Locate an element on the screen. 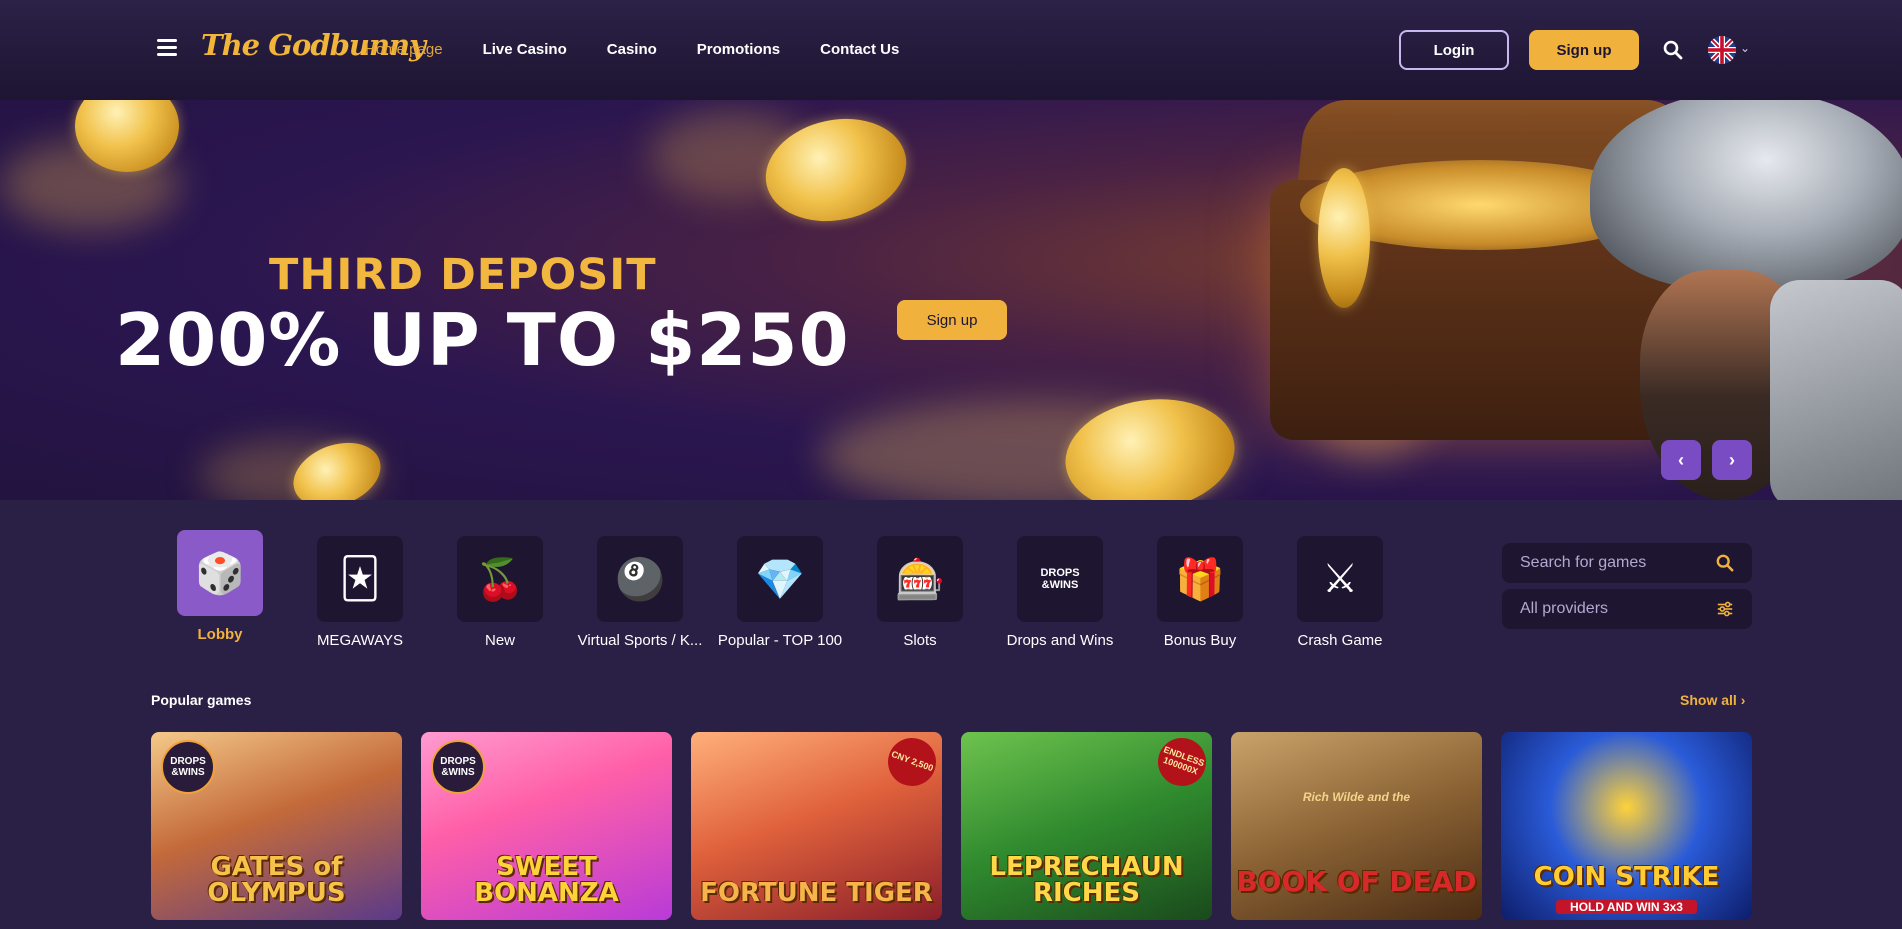 Image resolution: width=1902 pixels, height=929 pixels. game-card-sweet-bonanza: DROPS &WINS SWEET BONANZA is located at coordinates (546, 826).